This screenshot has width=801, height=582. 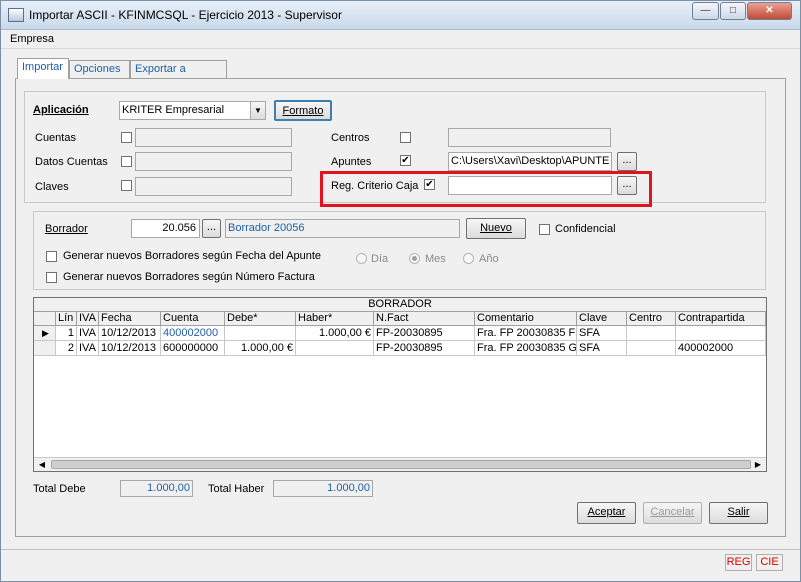 I want to click on row-indicator, so click(x=45, y=348).